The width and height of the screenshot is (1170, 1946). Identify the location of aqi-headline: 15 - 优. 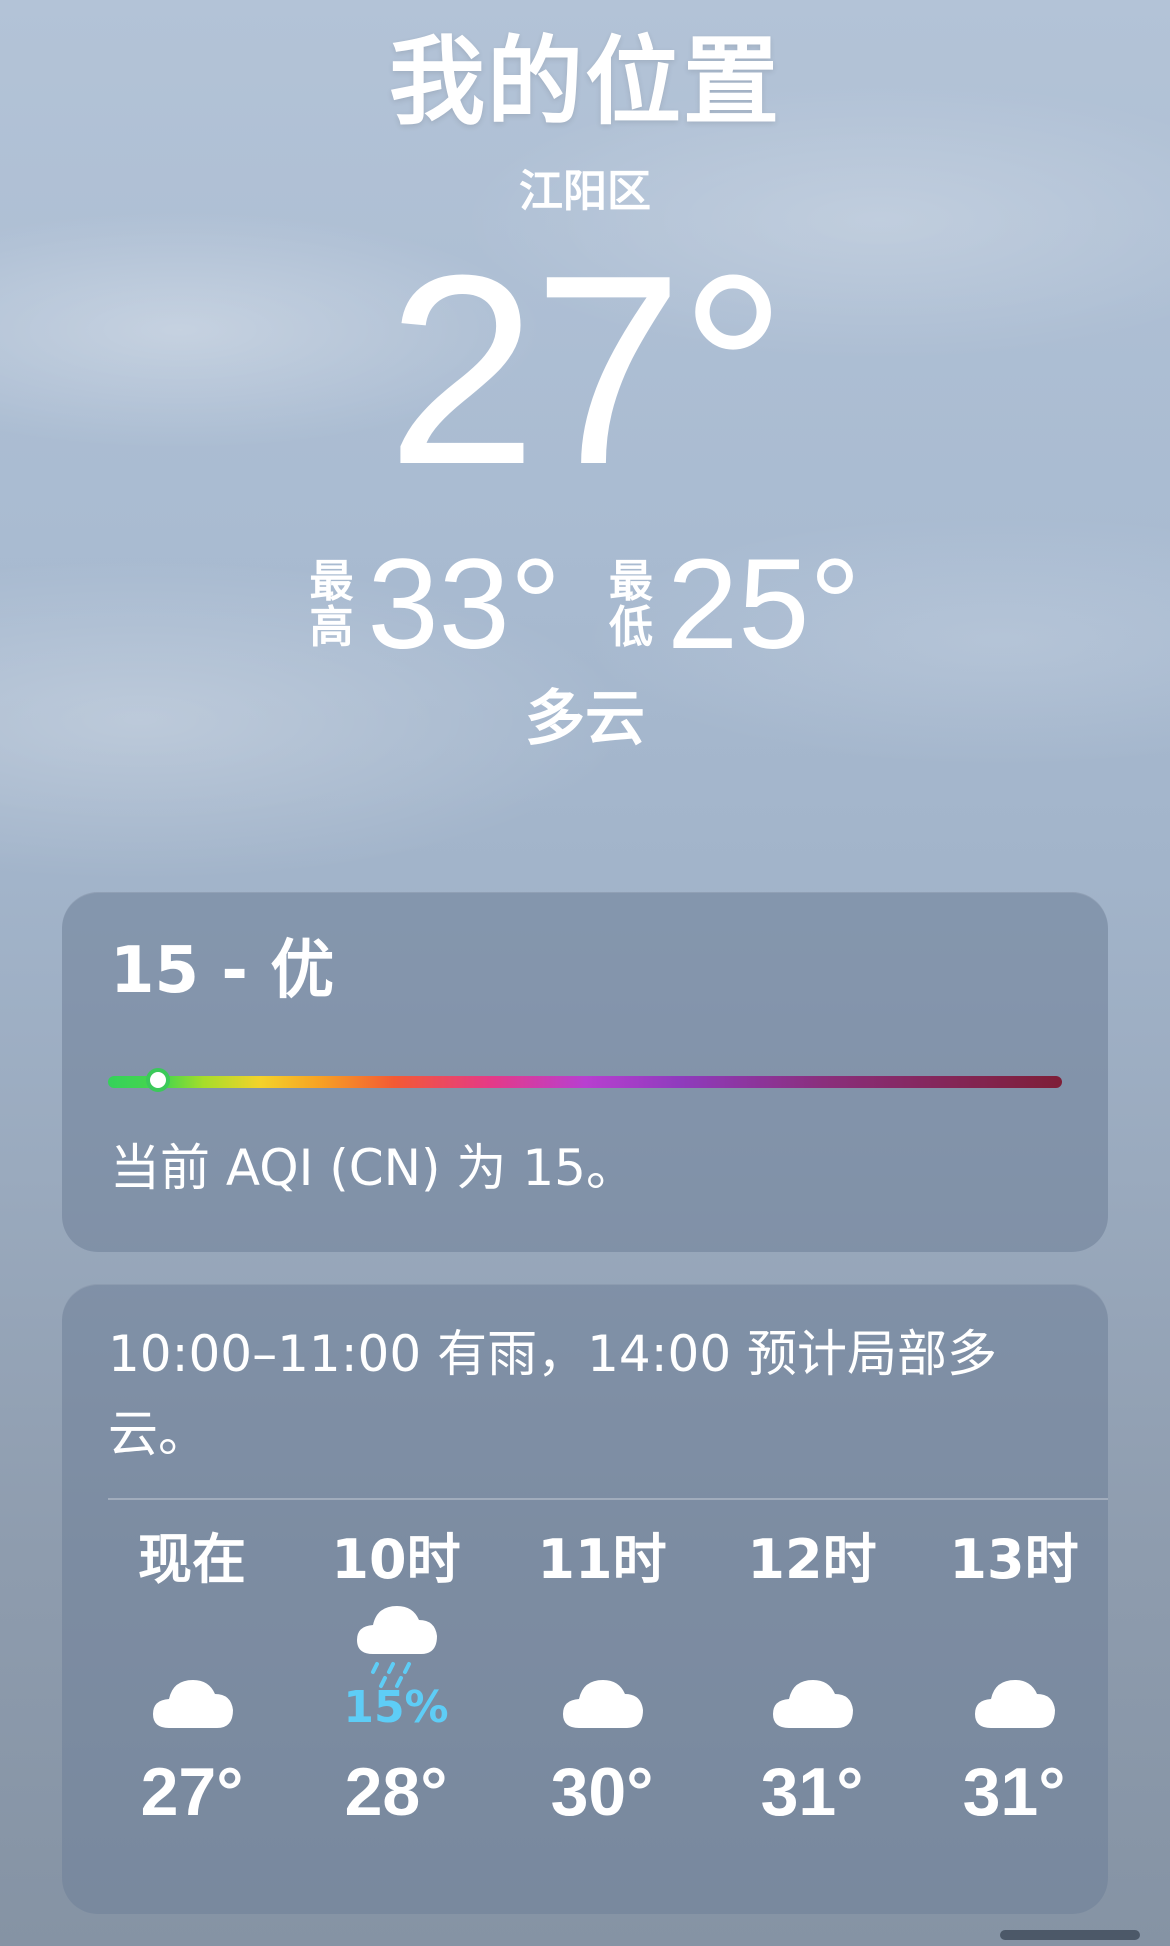
(222, 971).